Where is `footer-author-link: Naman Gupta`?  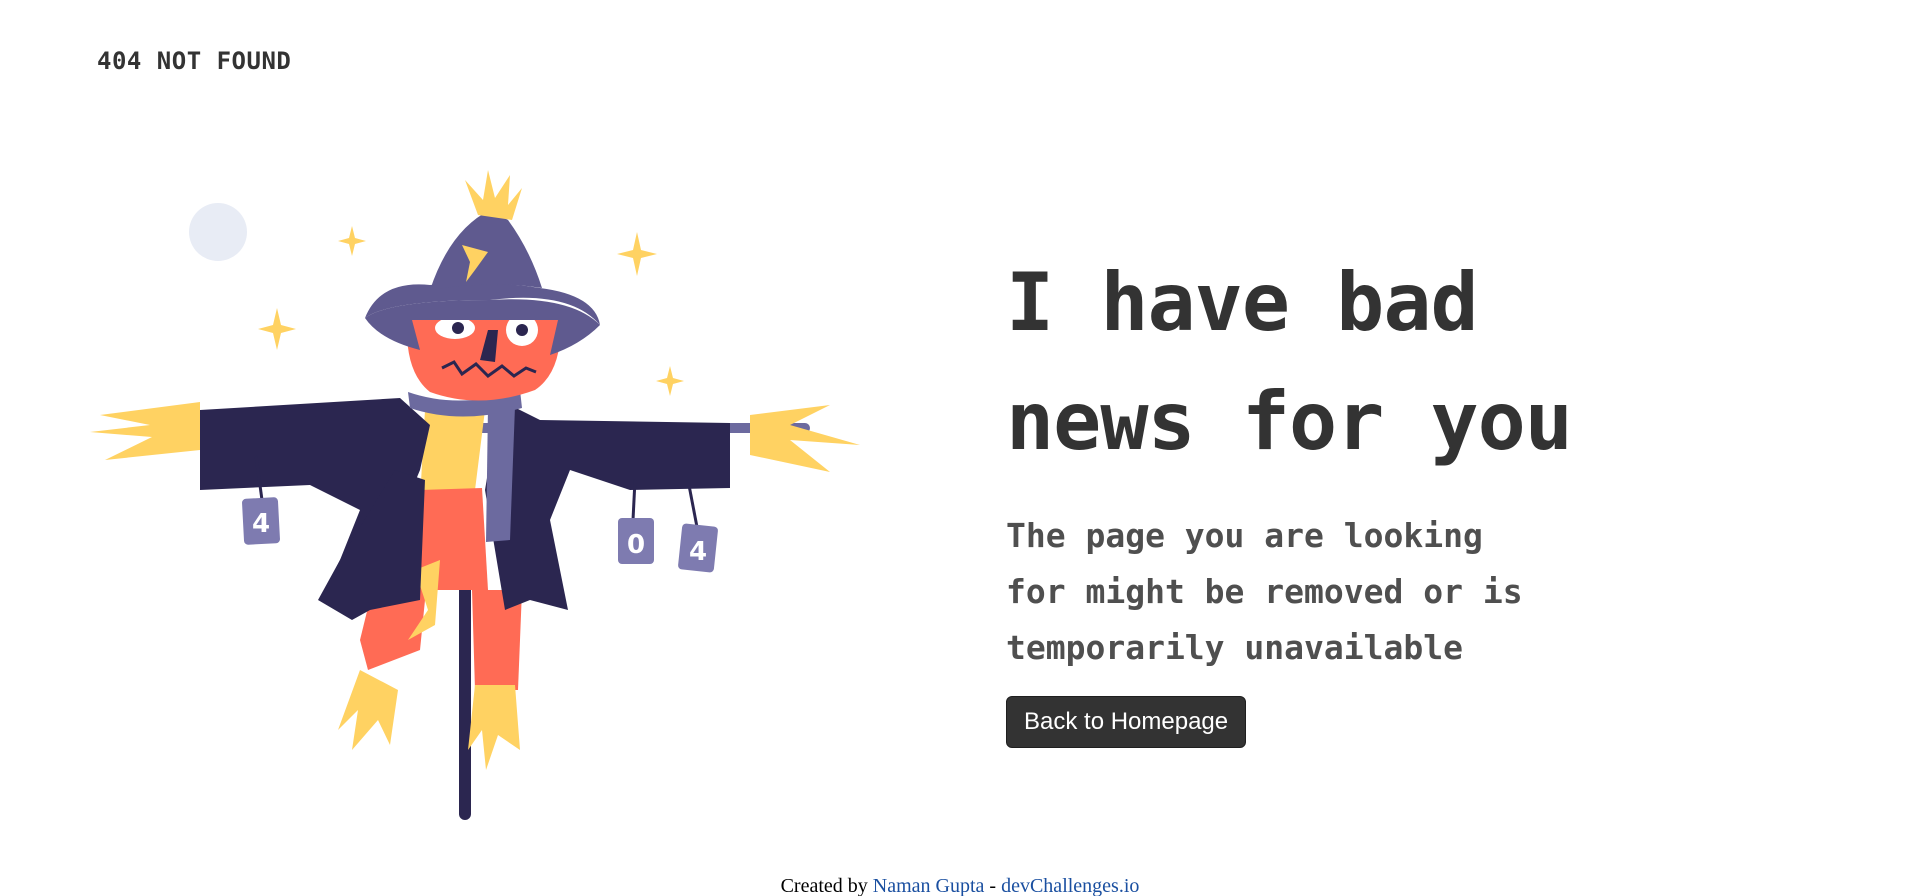 footer-author-link: Naman Gupta is located at coordinates (929, 885).